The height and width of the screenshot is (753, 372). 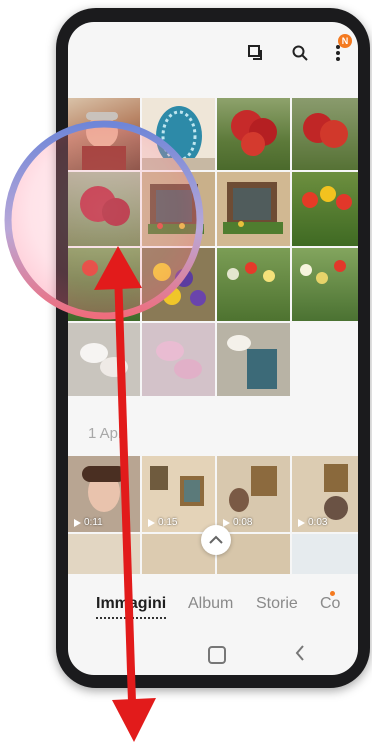 I want to click on photo-thumbnail-orchid-painting, so click(x=253, y=359).